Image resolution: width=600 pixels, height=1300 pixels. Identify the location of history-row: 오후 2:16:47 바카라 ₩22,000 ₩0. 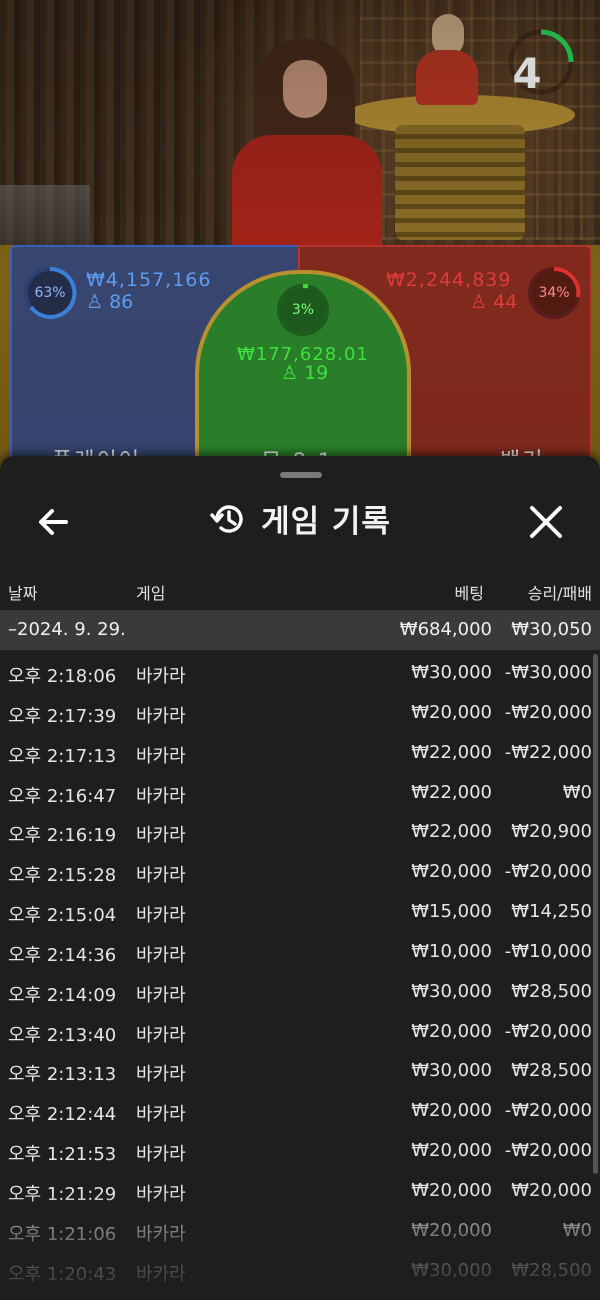
(300, 793).